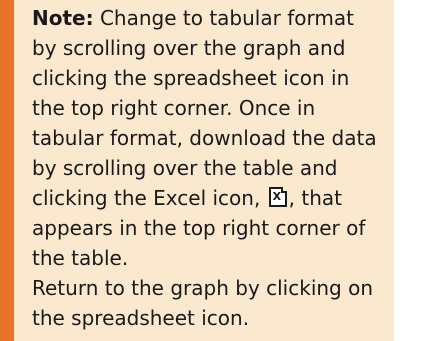  Describe the element at coordinates (63, 18) in the screenshot. I see `note-label: Note:` at that location.